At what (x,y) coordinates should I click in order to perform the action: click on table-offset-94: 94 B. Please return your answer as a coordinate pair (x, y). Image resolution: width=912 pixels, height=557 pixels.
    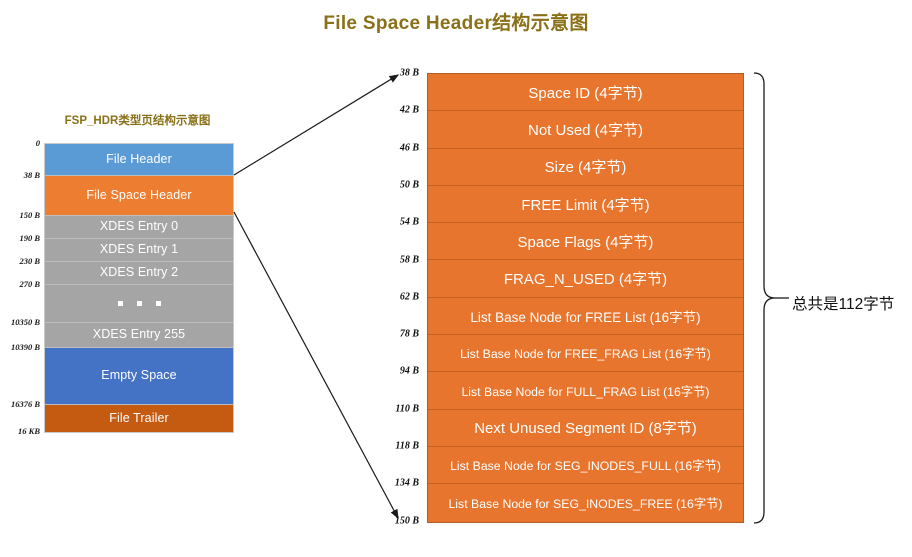
    Looking at the image, I should click on (409, 371).